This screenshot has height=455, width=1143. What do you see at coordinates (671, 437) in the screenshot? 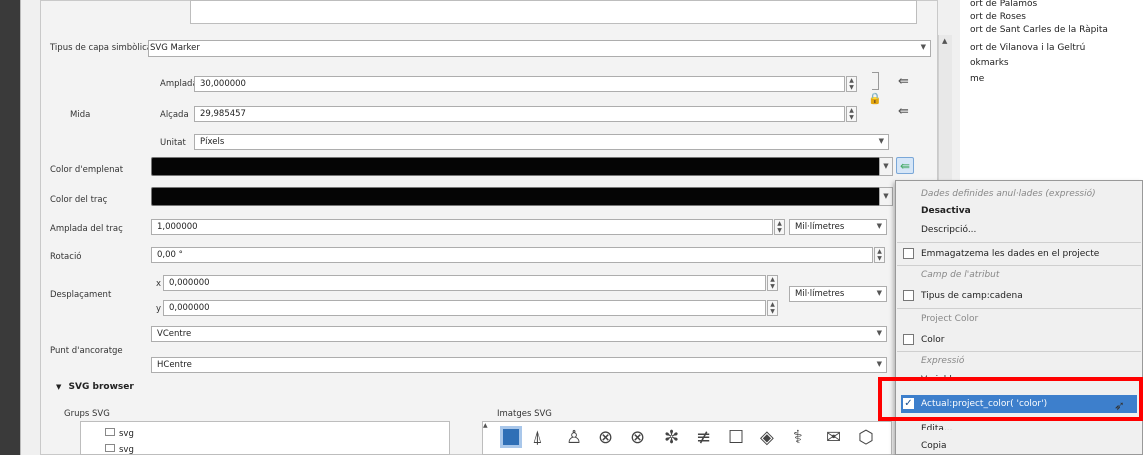
I see `antenna-icon: ✼` at bounding box center [671, 437].